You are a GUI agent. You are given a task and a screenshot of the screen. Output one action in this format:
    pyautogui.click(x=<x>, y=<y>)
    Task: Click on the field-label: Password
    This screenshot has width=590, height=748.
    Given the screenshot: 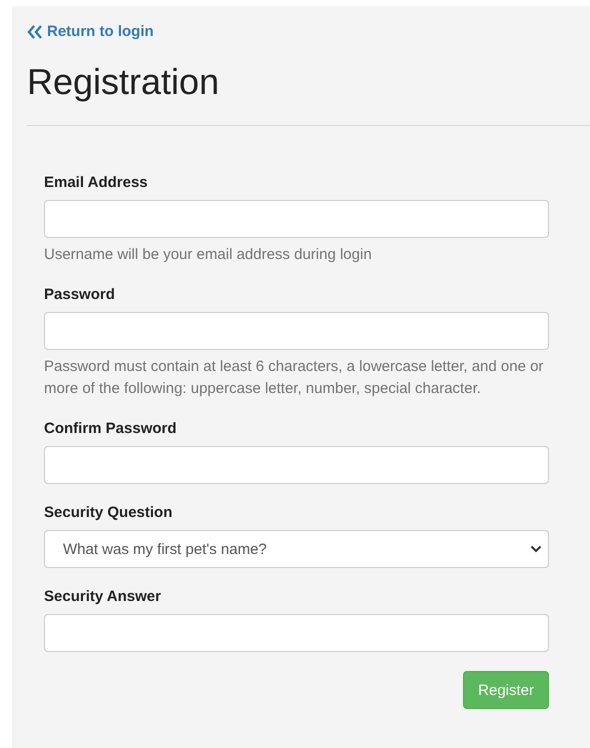 What is the action you would take?
    pyautogui.click(x=80, y=295)
    